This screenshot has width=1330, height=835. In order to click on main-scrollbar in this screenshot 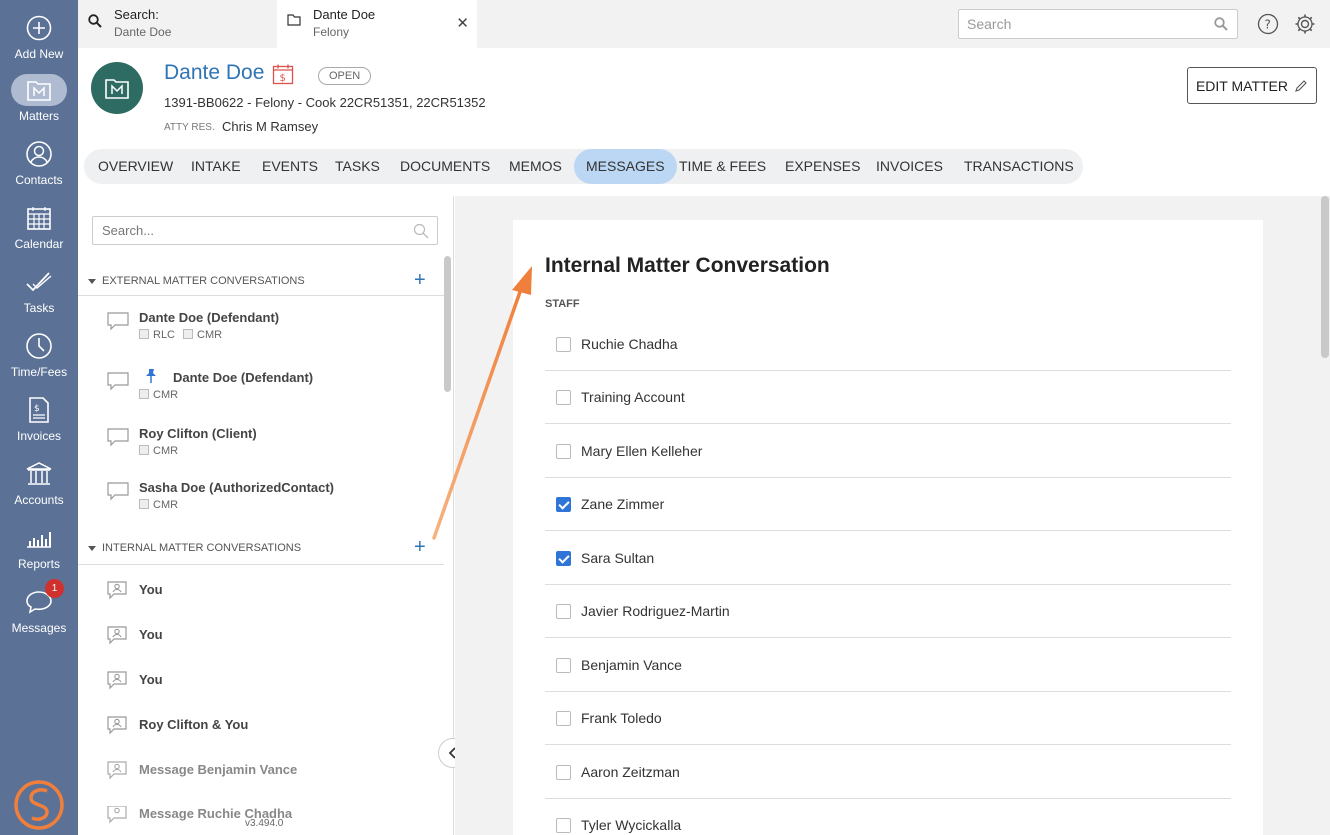, I will do `click(1325, 277)`.